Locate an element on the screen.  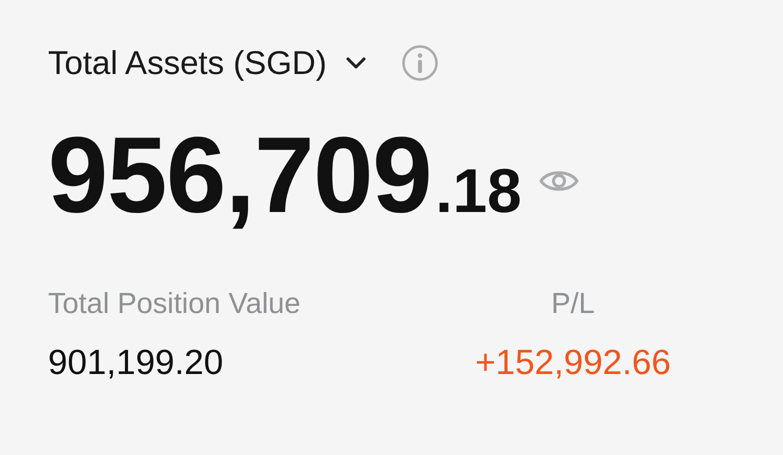
total-assets-title: Total Assets (SGD) is located at coordinates (187, 63).